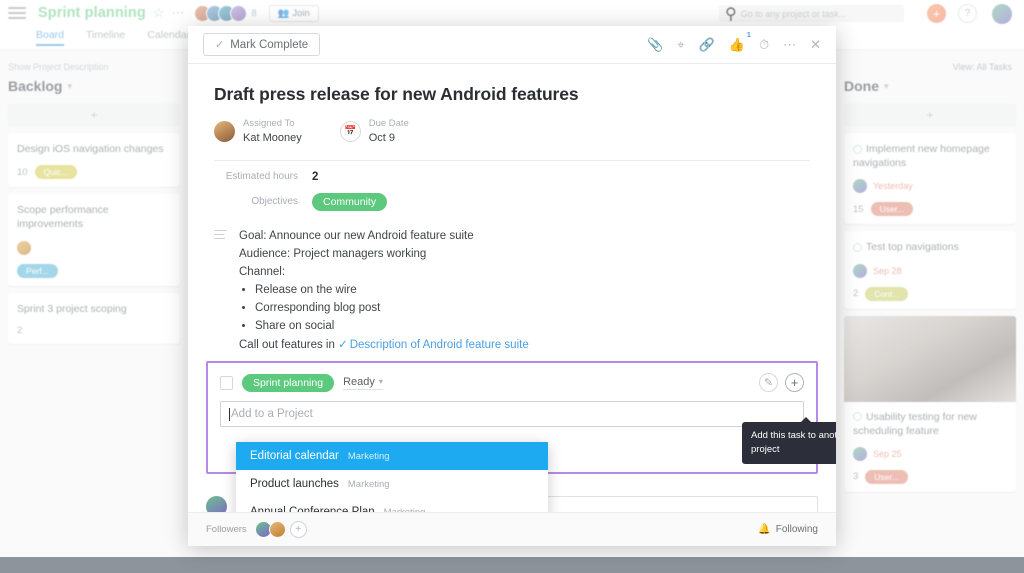 The width and height of the screenshot is (1024, 573). I want to click on list-item: Editorial calendar Marketing, so click(392, 456).